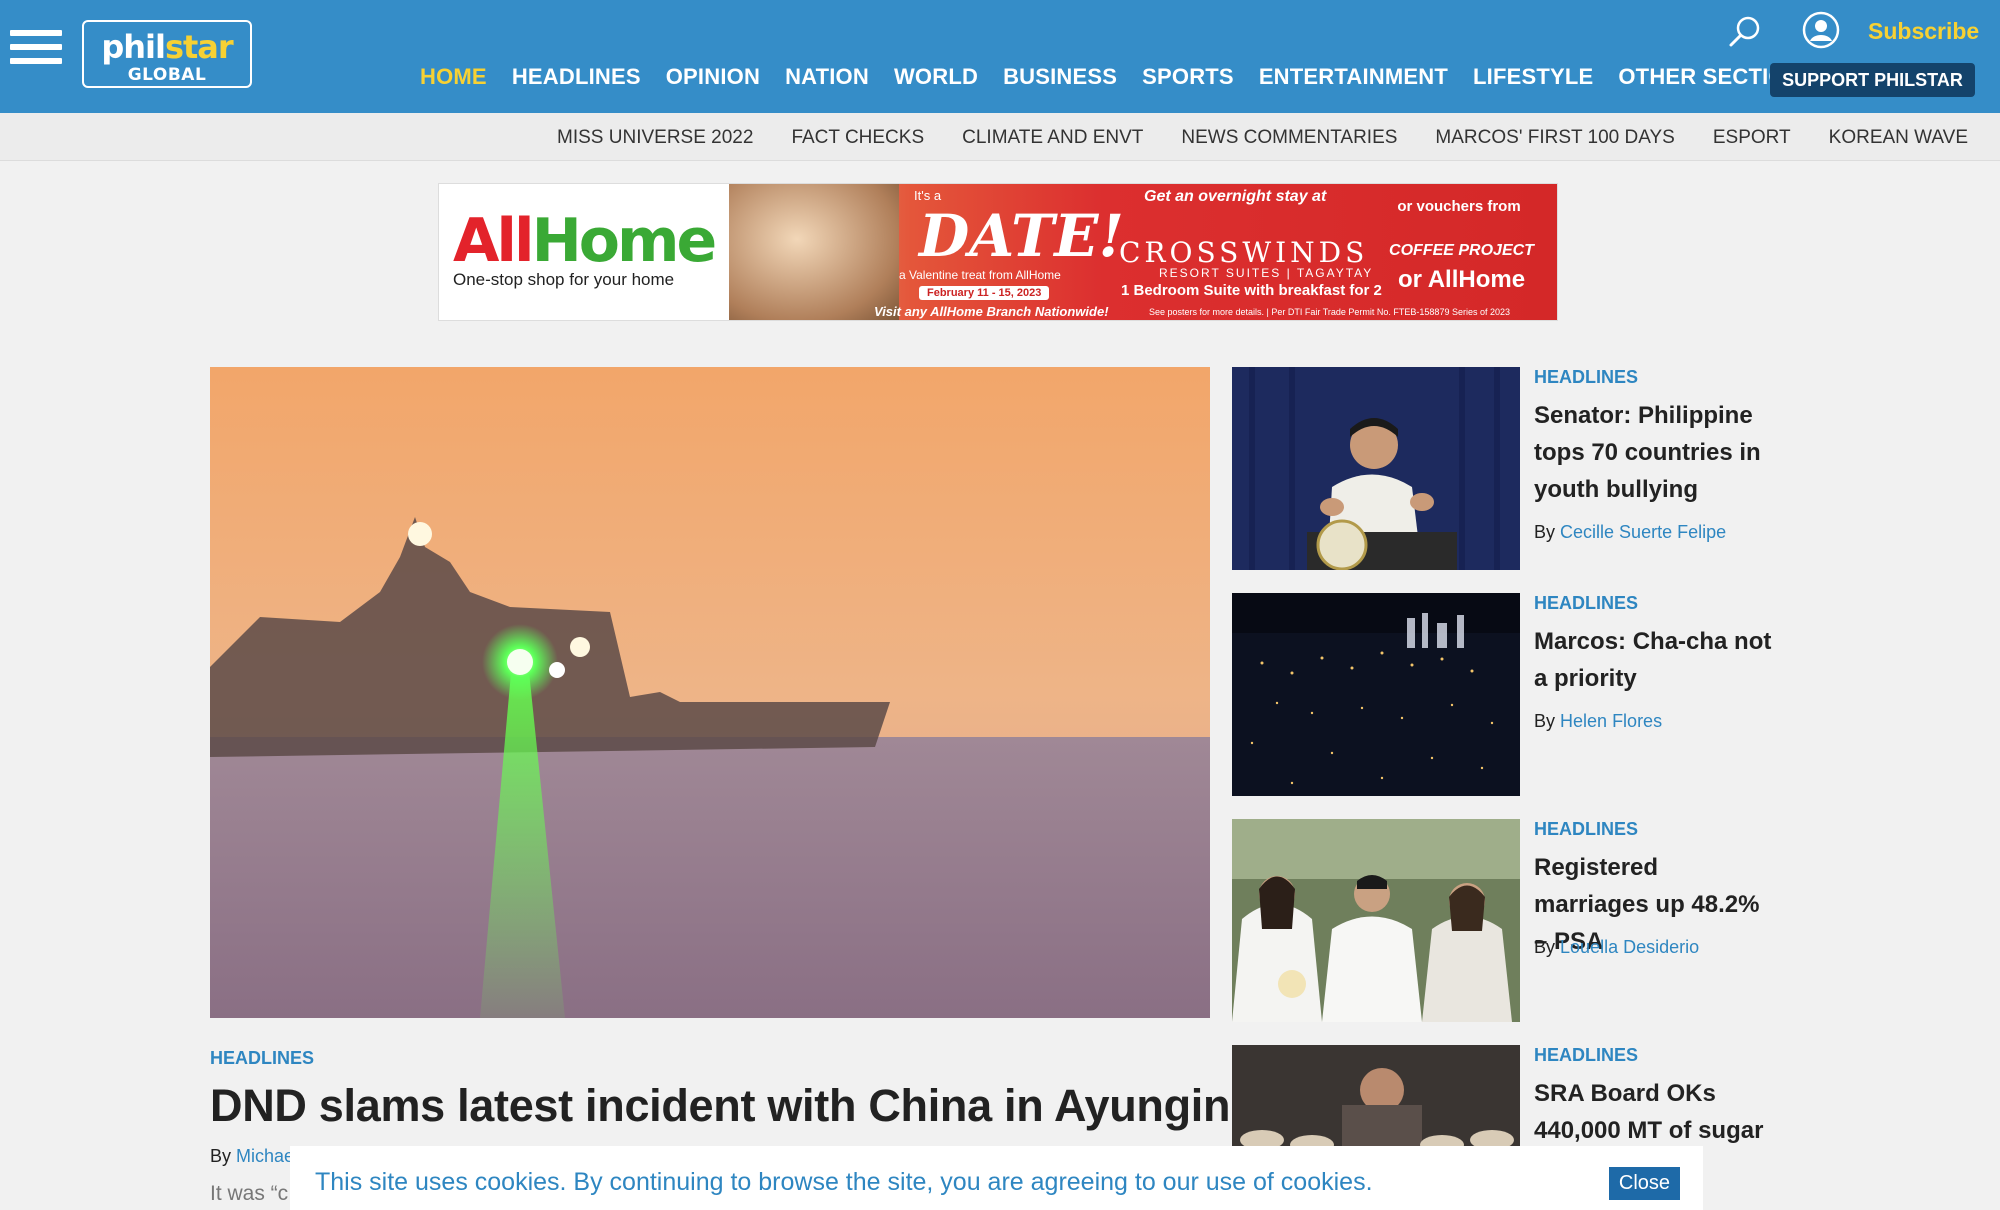 The image size is (2000, 1210). I want to click on side-story-title: SRA Board OKs 440,000 MT of sugar, so click(1656, 1112).